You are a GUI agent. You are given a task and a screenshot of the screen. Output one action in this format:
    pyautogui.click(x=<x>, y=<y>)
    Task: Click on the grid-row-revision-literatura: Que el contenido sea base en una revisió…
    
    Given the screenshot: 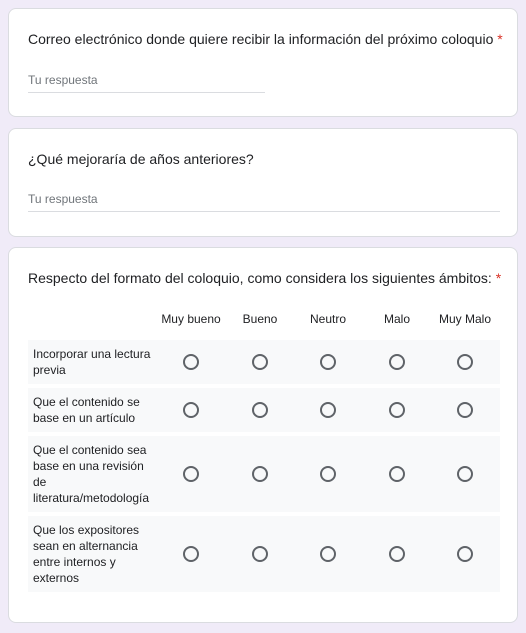 What is the action you would take?
    pyautogui.click(x=264, y=474)
    